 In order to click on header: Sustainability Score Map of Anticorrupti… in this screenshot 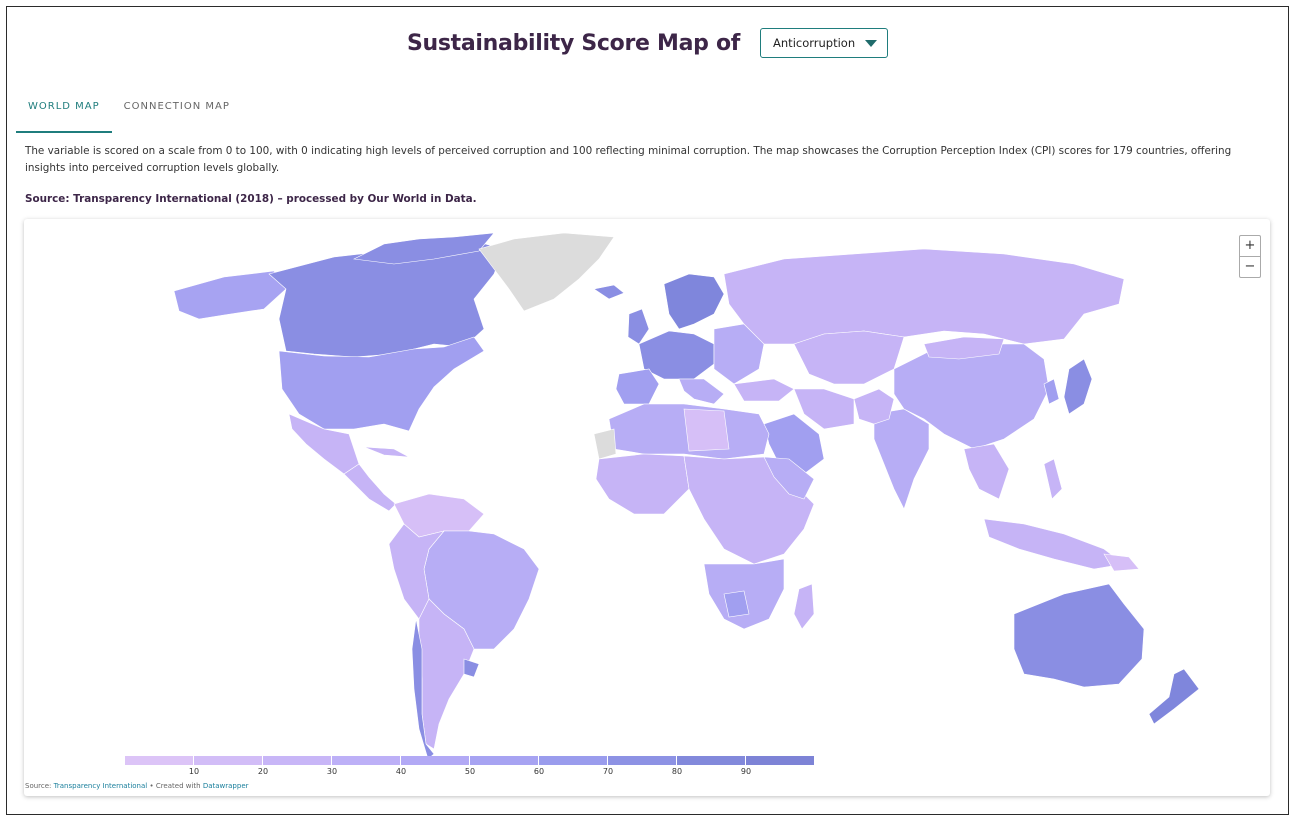, I will do `click(647, 43)`.